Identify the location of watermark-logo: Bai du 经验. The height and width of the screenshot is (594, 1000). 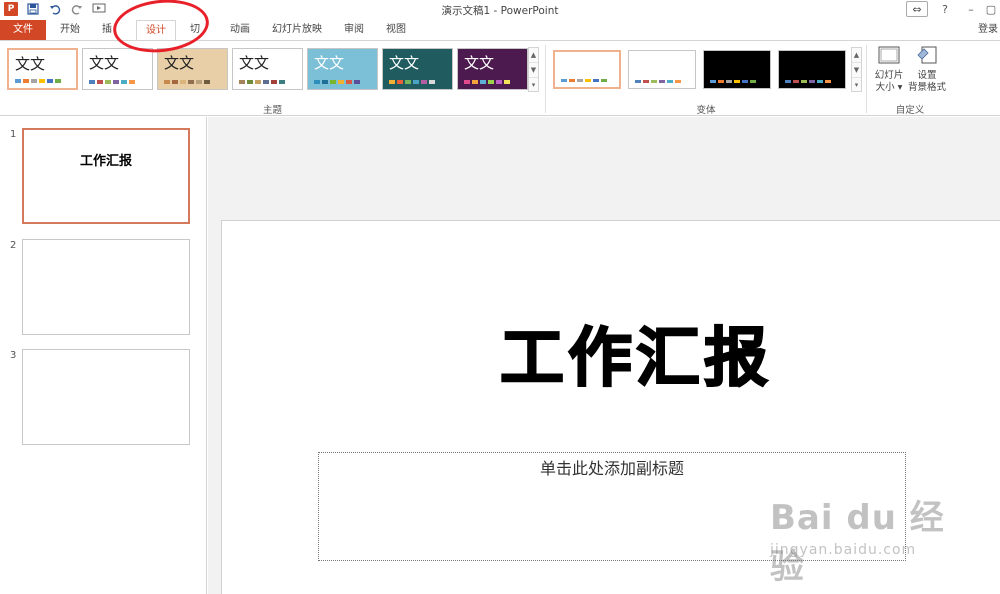
(857, 542).